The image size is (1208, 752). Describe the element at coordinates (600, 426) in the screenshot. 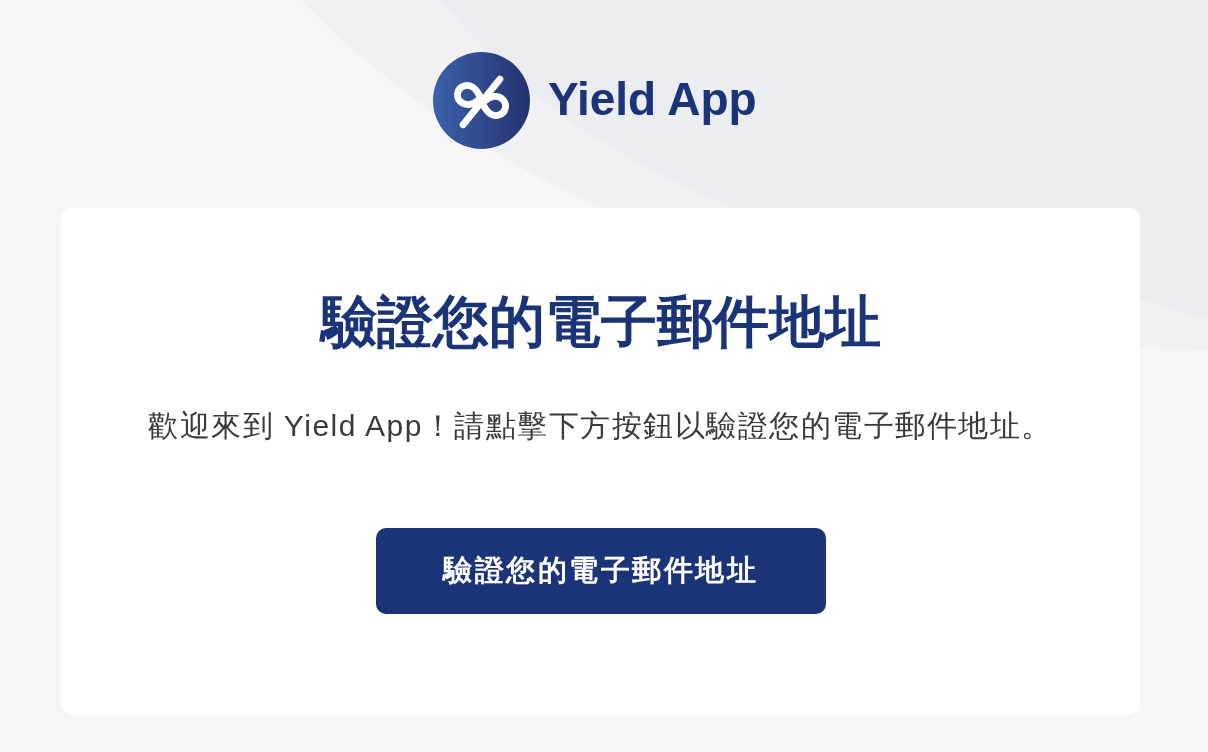

I see `welcome-message: 歡迎來到 Yield App！請點擊下方按鈕以驗證您的電子郵件地址。` at that location.